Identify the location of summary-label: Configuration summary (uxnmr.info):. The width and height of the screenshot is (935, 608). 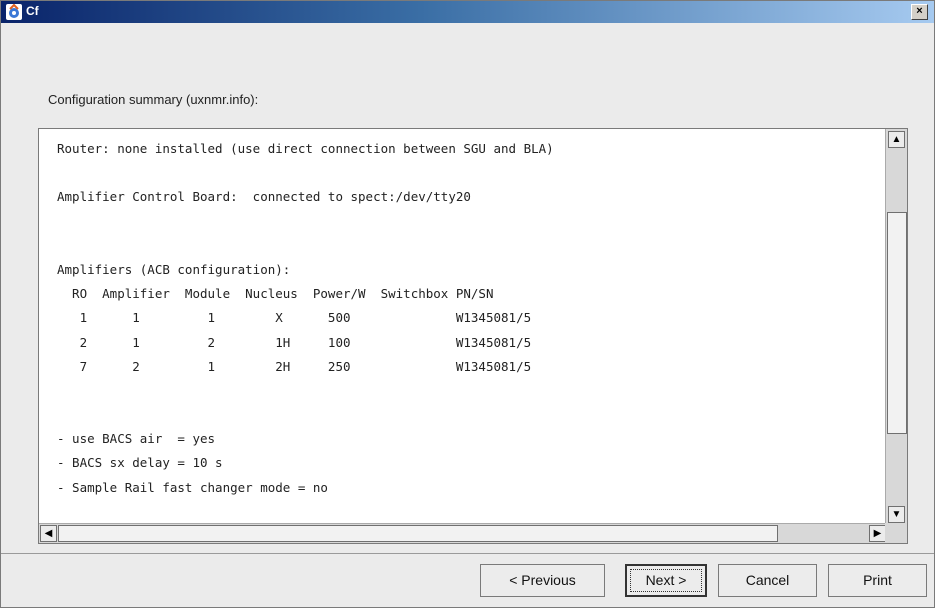
(153, 99).